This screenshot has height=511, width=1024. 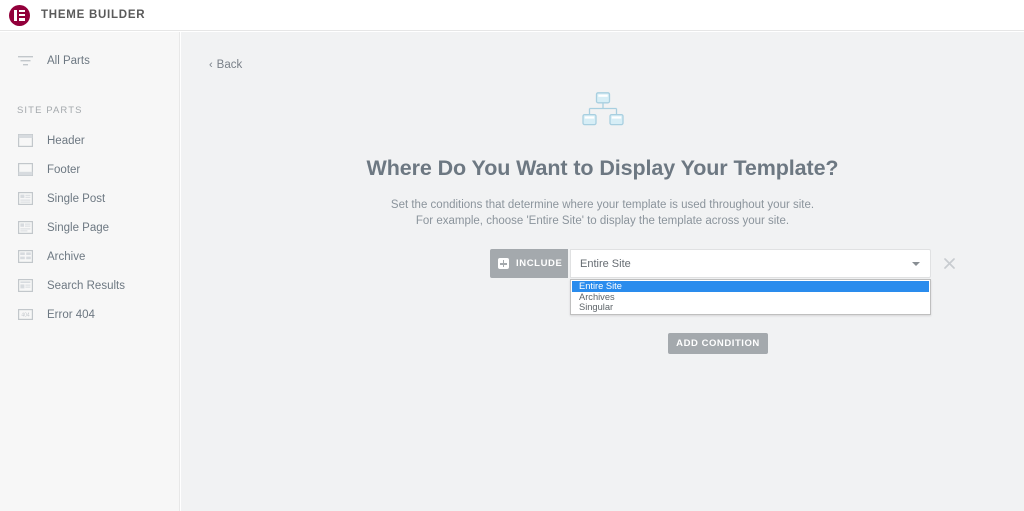 I want to click on single-page-icon, so click(x=25, y=227).